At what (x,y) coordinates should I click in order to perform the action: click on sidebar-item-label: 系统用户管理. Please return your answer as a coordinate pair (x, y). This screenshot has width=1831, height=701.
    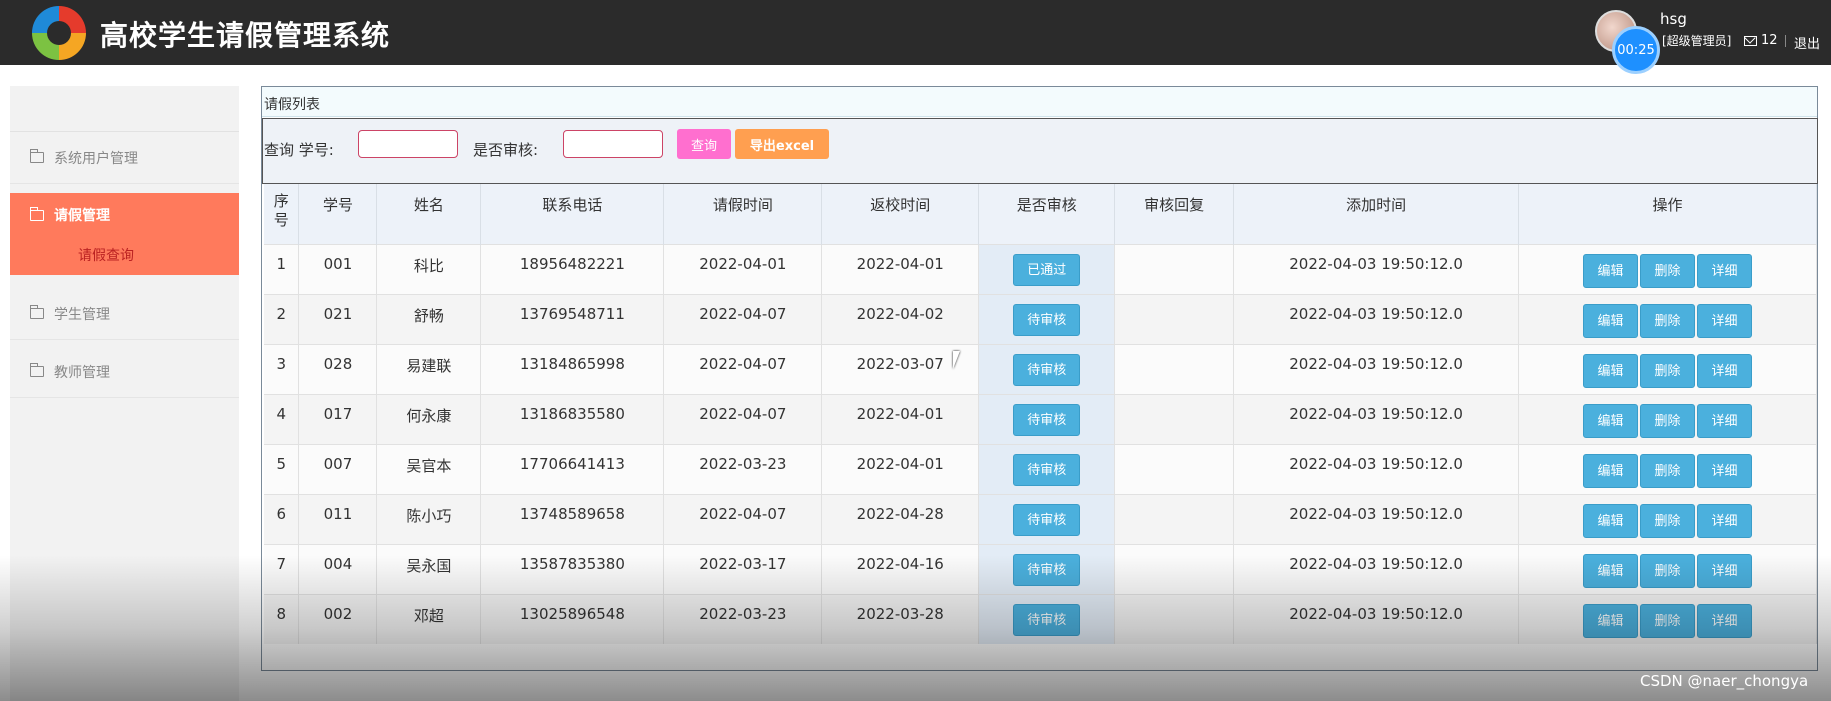
    Looking at the image, I should click on (96, 158).